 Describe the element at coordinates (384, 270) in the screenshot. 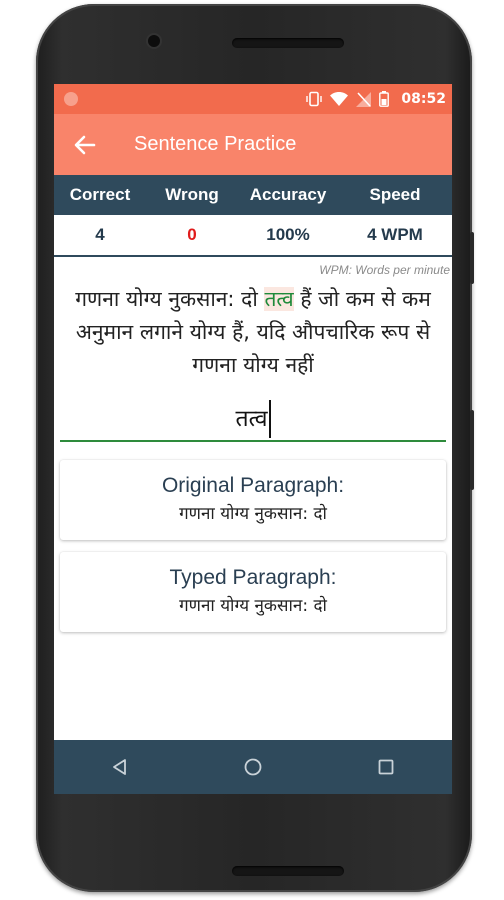

I see `wpm-note: WPM: Words per minute` at that location.